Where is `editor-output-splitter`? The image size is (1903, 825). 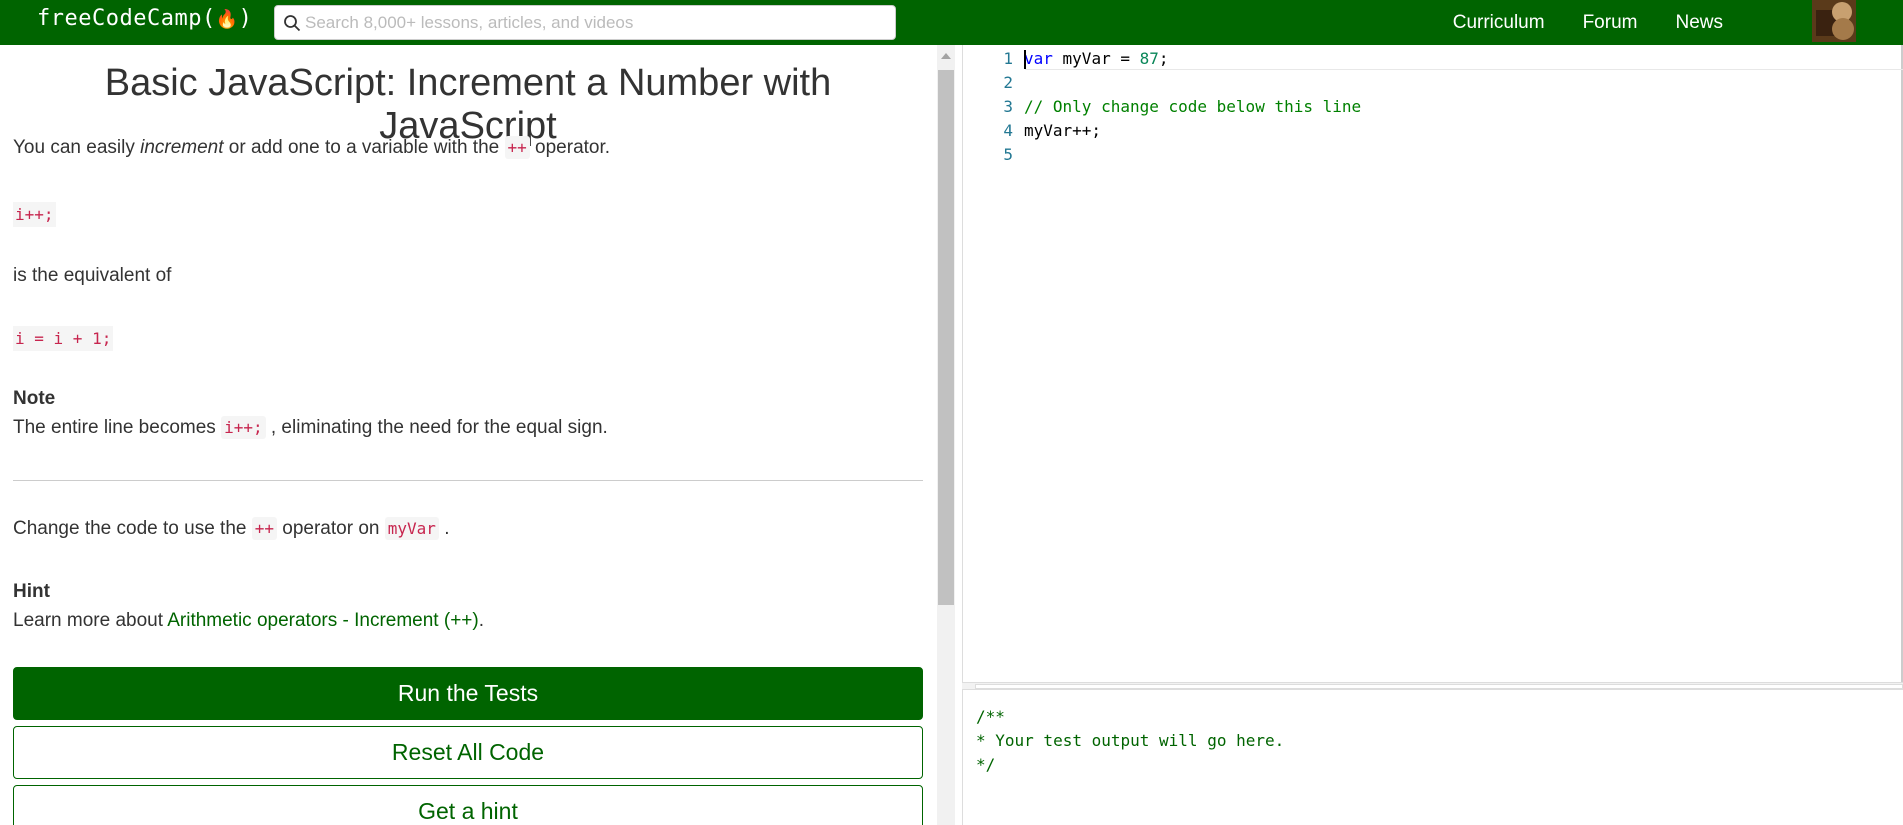 editor-output-splitter is located at coordinates (1432, 686).